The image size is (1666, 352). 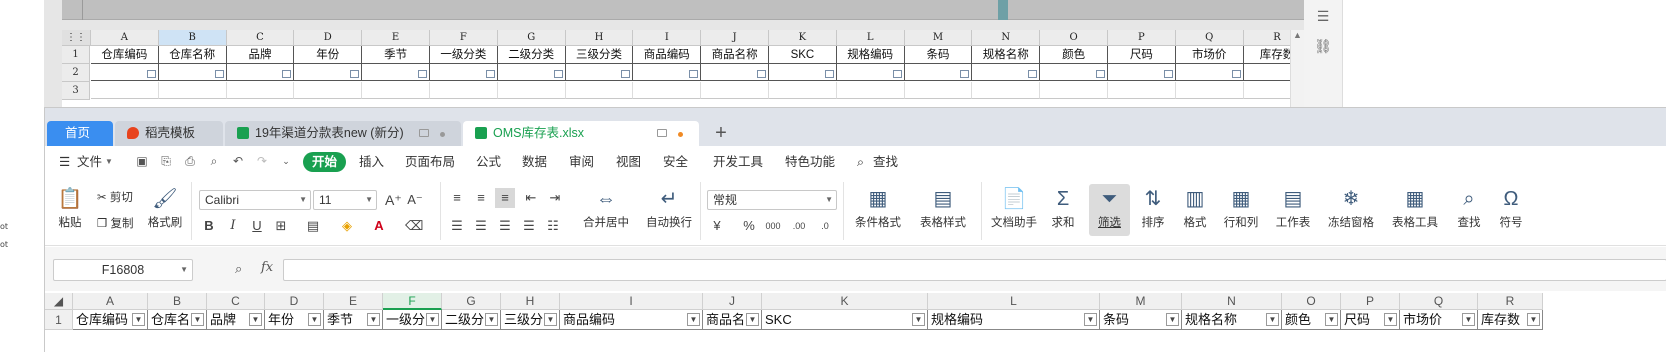 What do you see at coordinates (530, 320) in the screenshot?
I see `header-cell: 三级分 ▼` at bounding box center [530, 320].